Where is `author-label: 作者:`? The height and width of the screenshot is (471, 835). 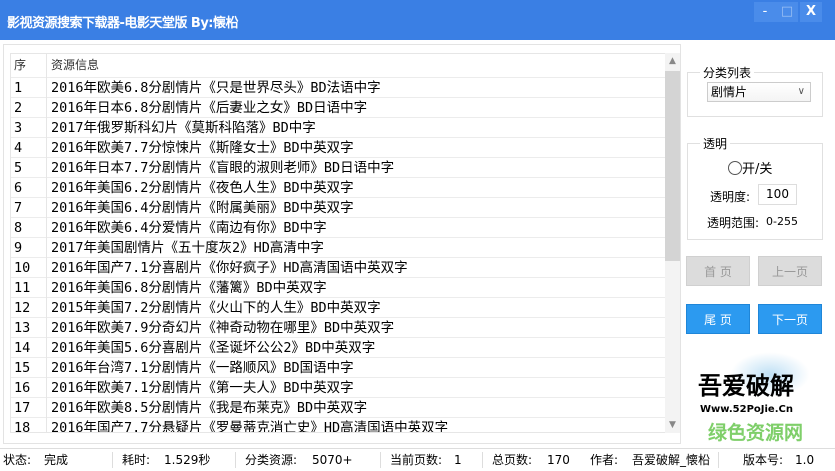
author-label: 作者: is located at coordinates (604, 460).